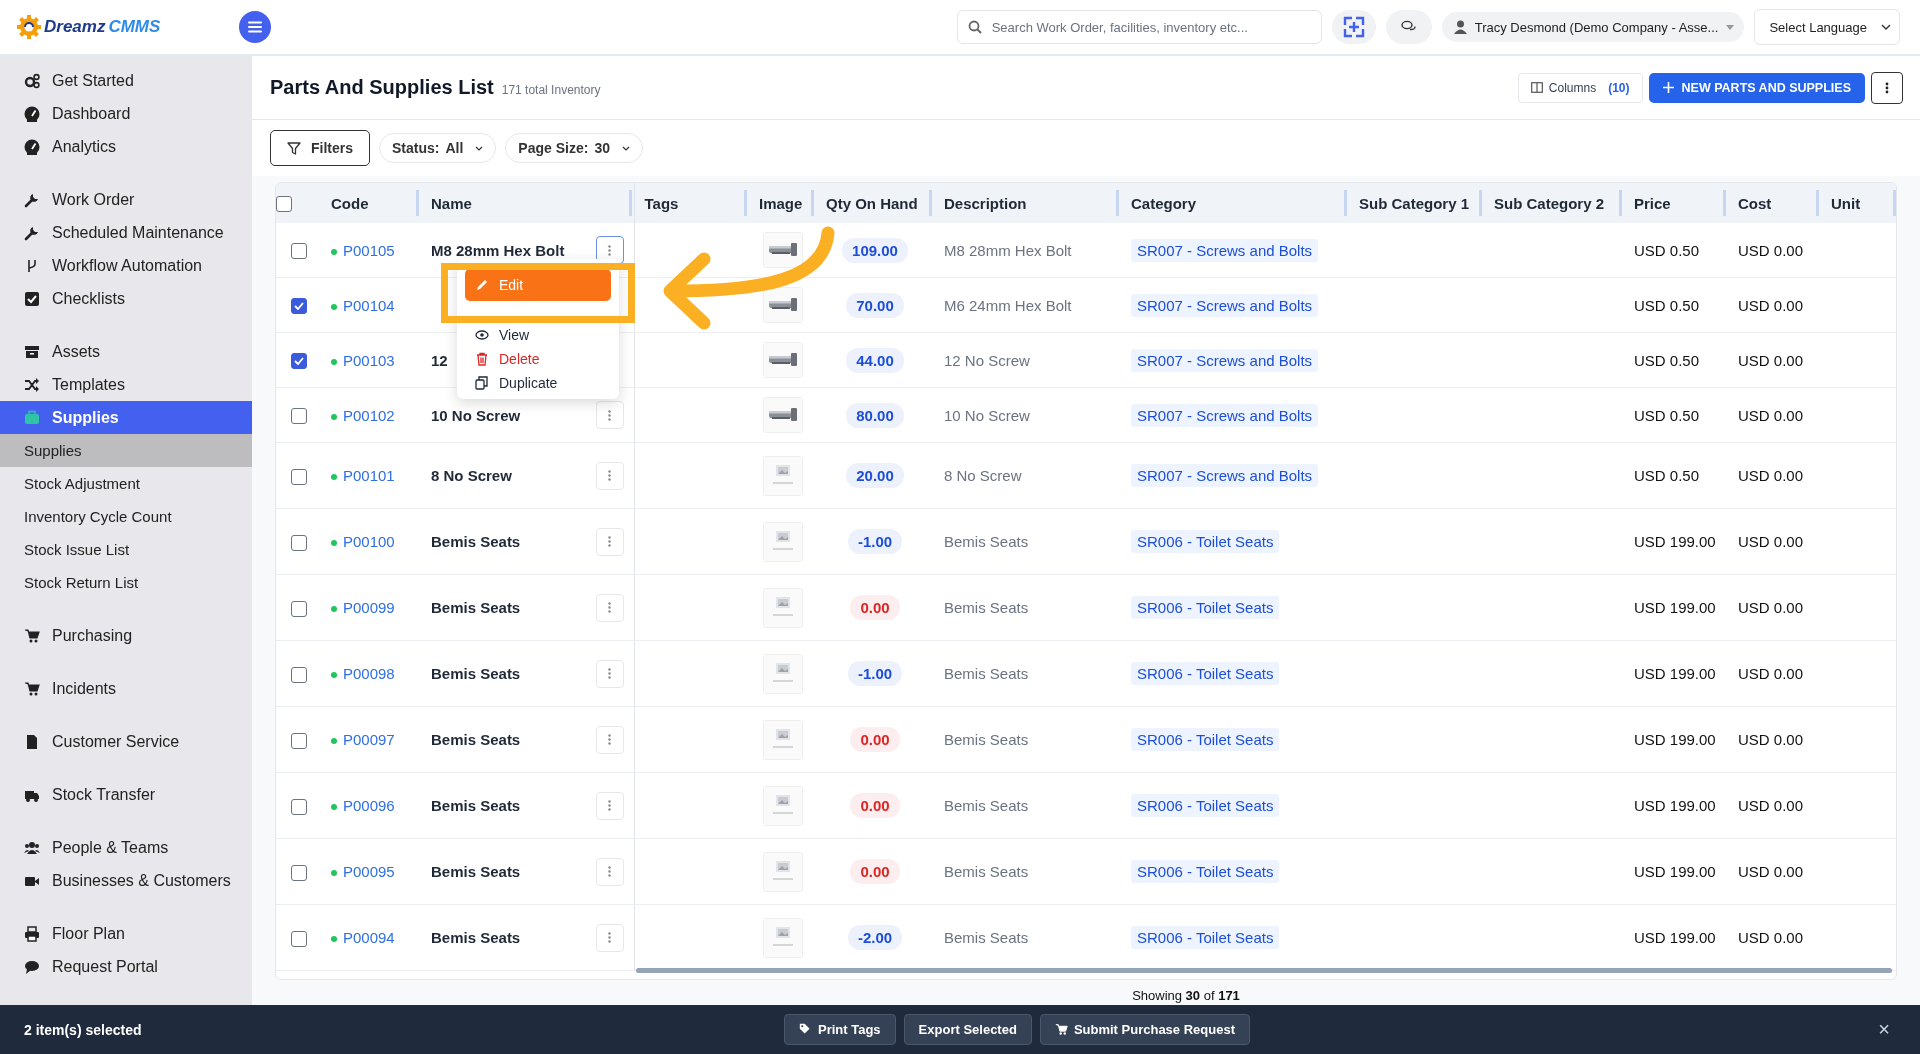  What do you see at coordinates (1846, 203) in the screenshot?
I see `column-header: Unit` at bounding box center [1846, 203].